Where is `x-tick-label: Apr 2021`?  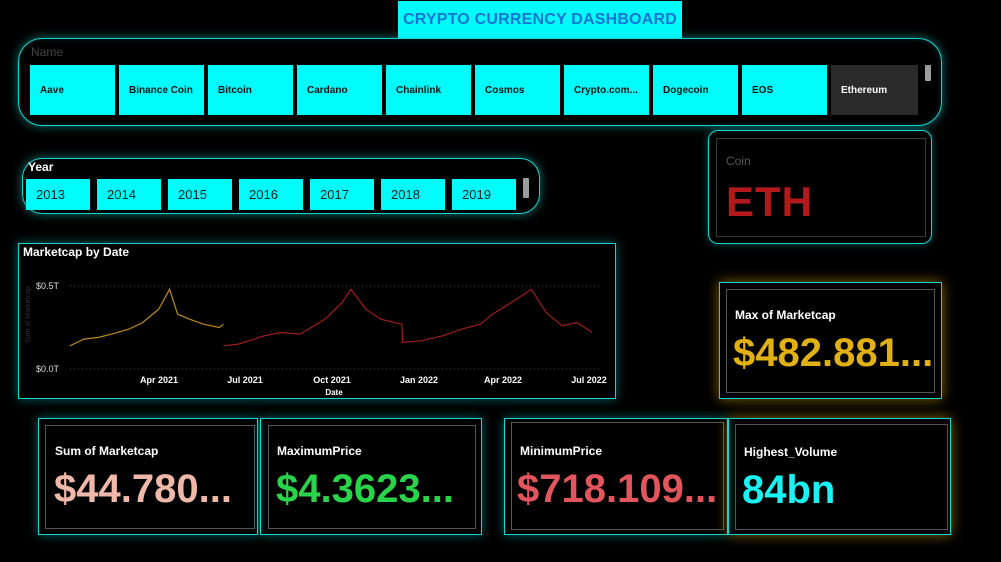 x-tick-label: Apr 2021 is located at coordinates (159, 380).